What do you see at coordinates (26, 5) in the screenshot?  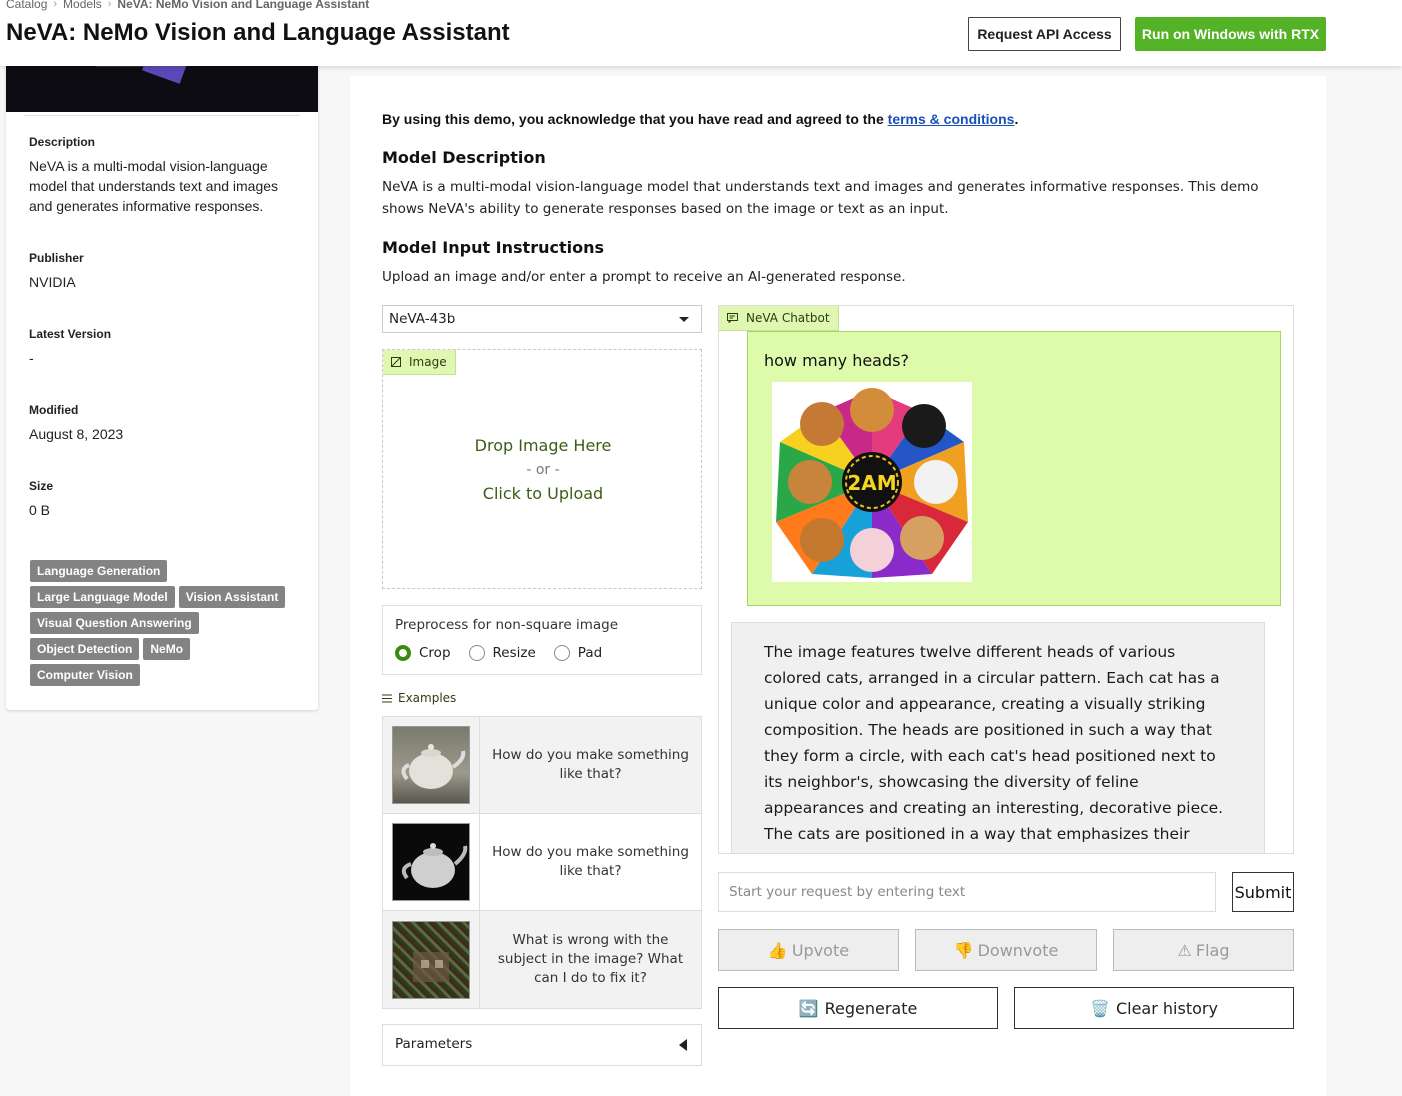 I see `breadcrumb-catalog: Catalog` at bounding box center [26, 5].